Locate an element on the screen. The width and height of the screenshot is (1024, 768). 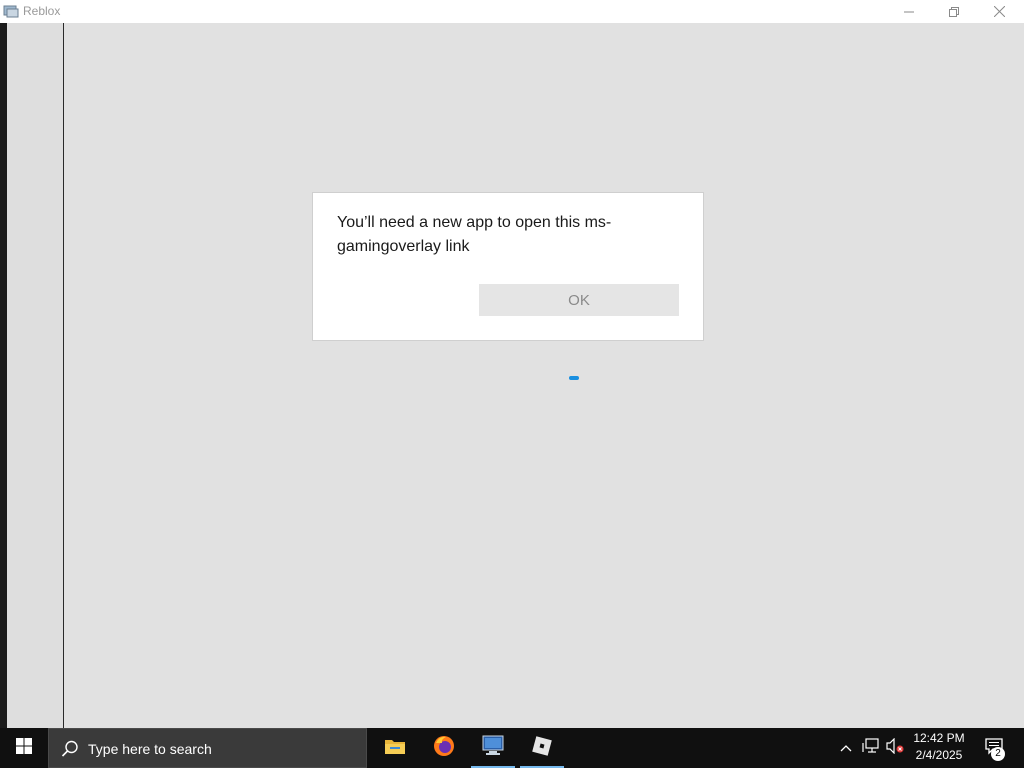
taskbar: Type here to search 12:42 PM 2/4/2025 2 is located at coordinates (512, 748).